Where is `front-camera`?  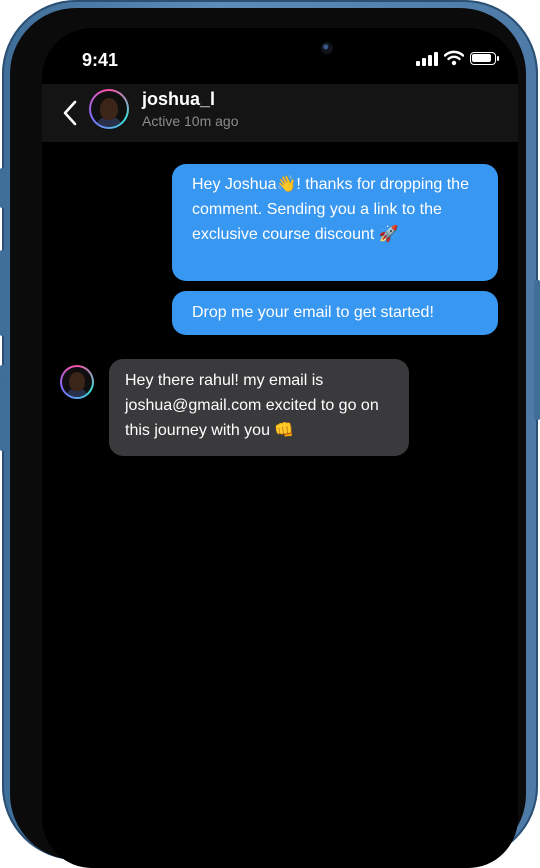
front-camera is located at coordinates (327, 48).